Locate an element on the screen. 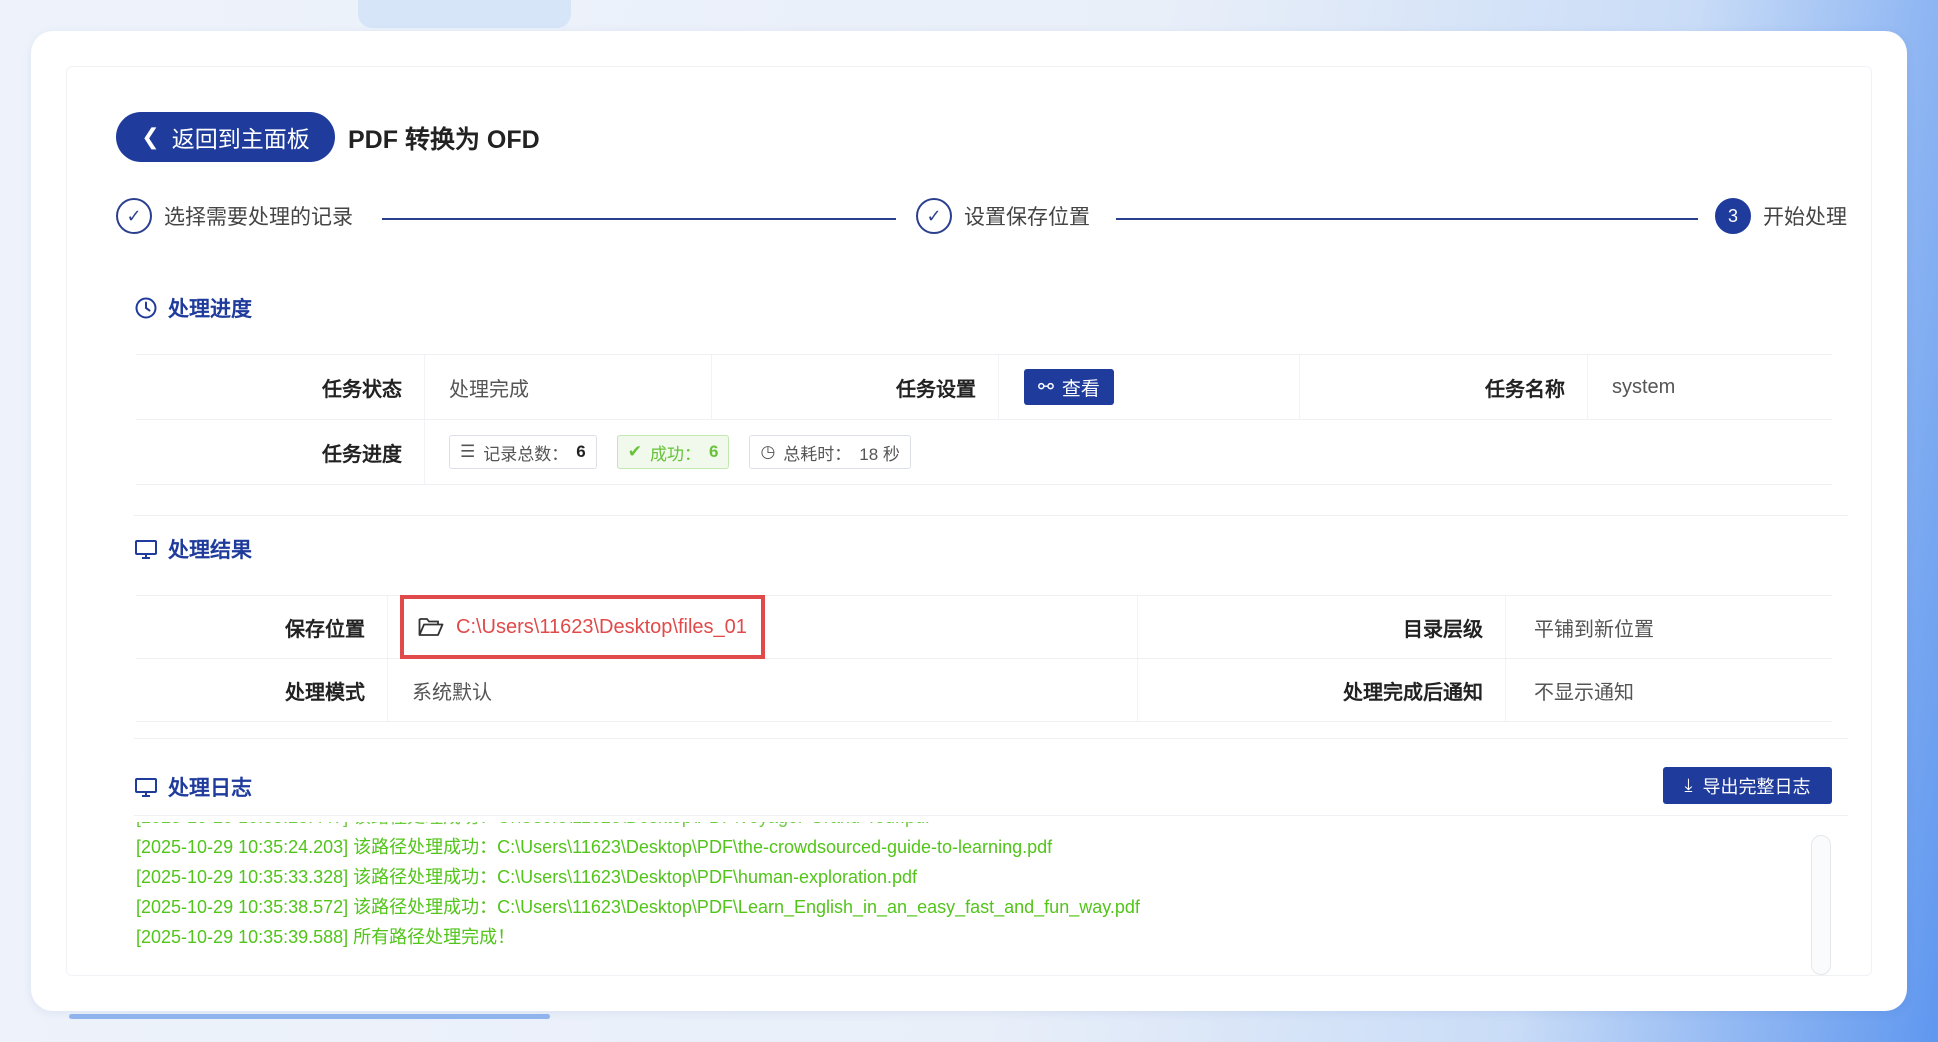  status-value: 处理完成 is located at coordinates (567, 387).